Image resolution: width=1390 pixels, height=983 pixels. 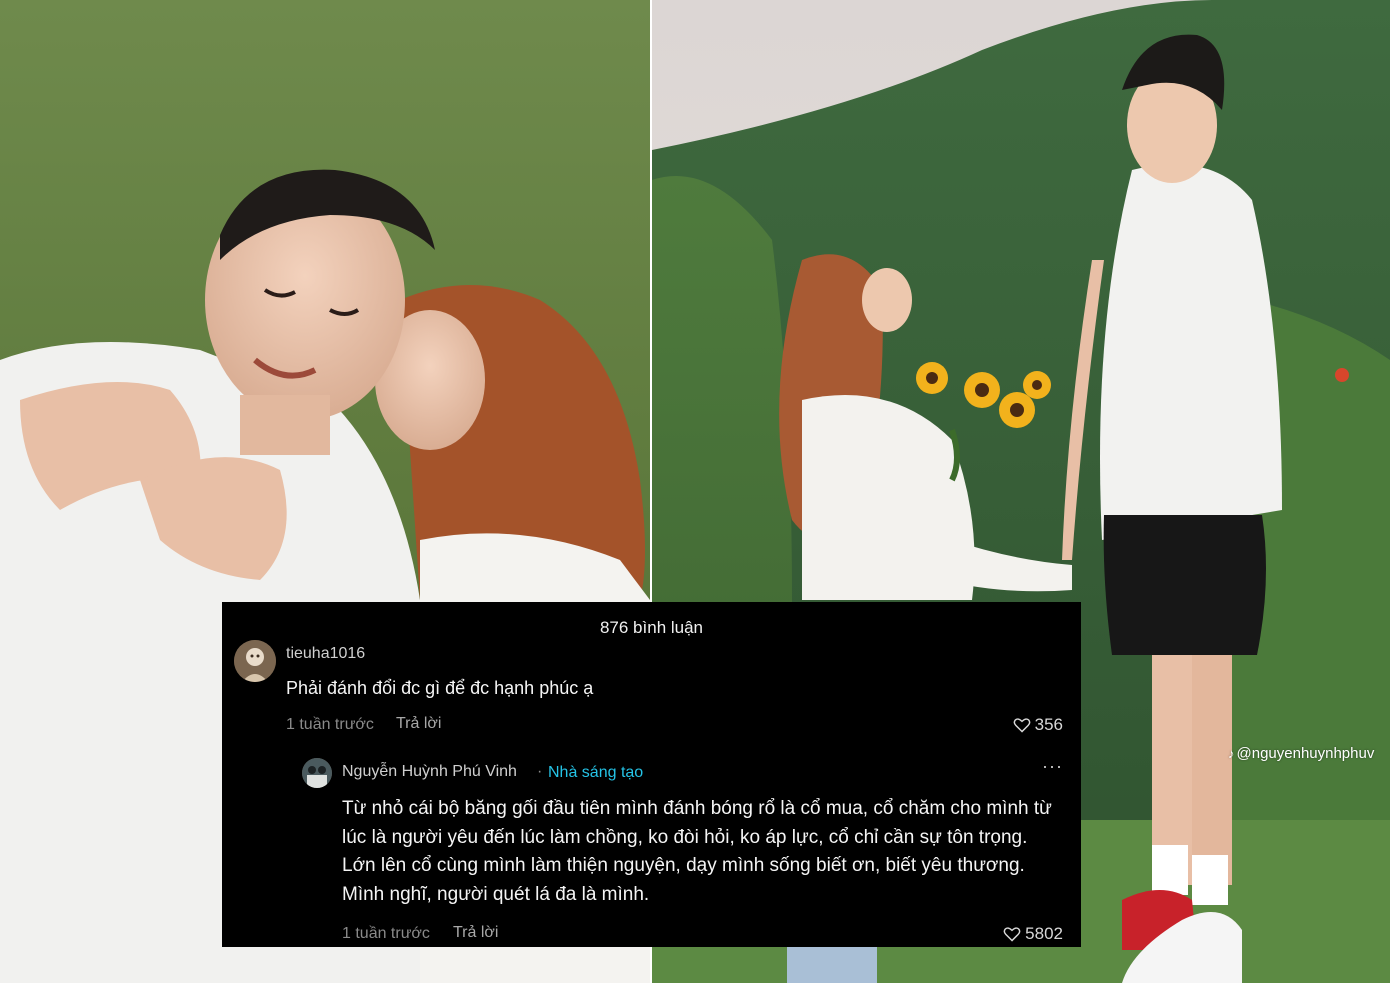 I want to click on reply-timestamp: 1 tuần trước, so click(x=386, y=933).